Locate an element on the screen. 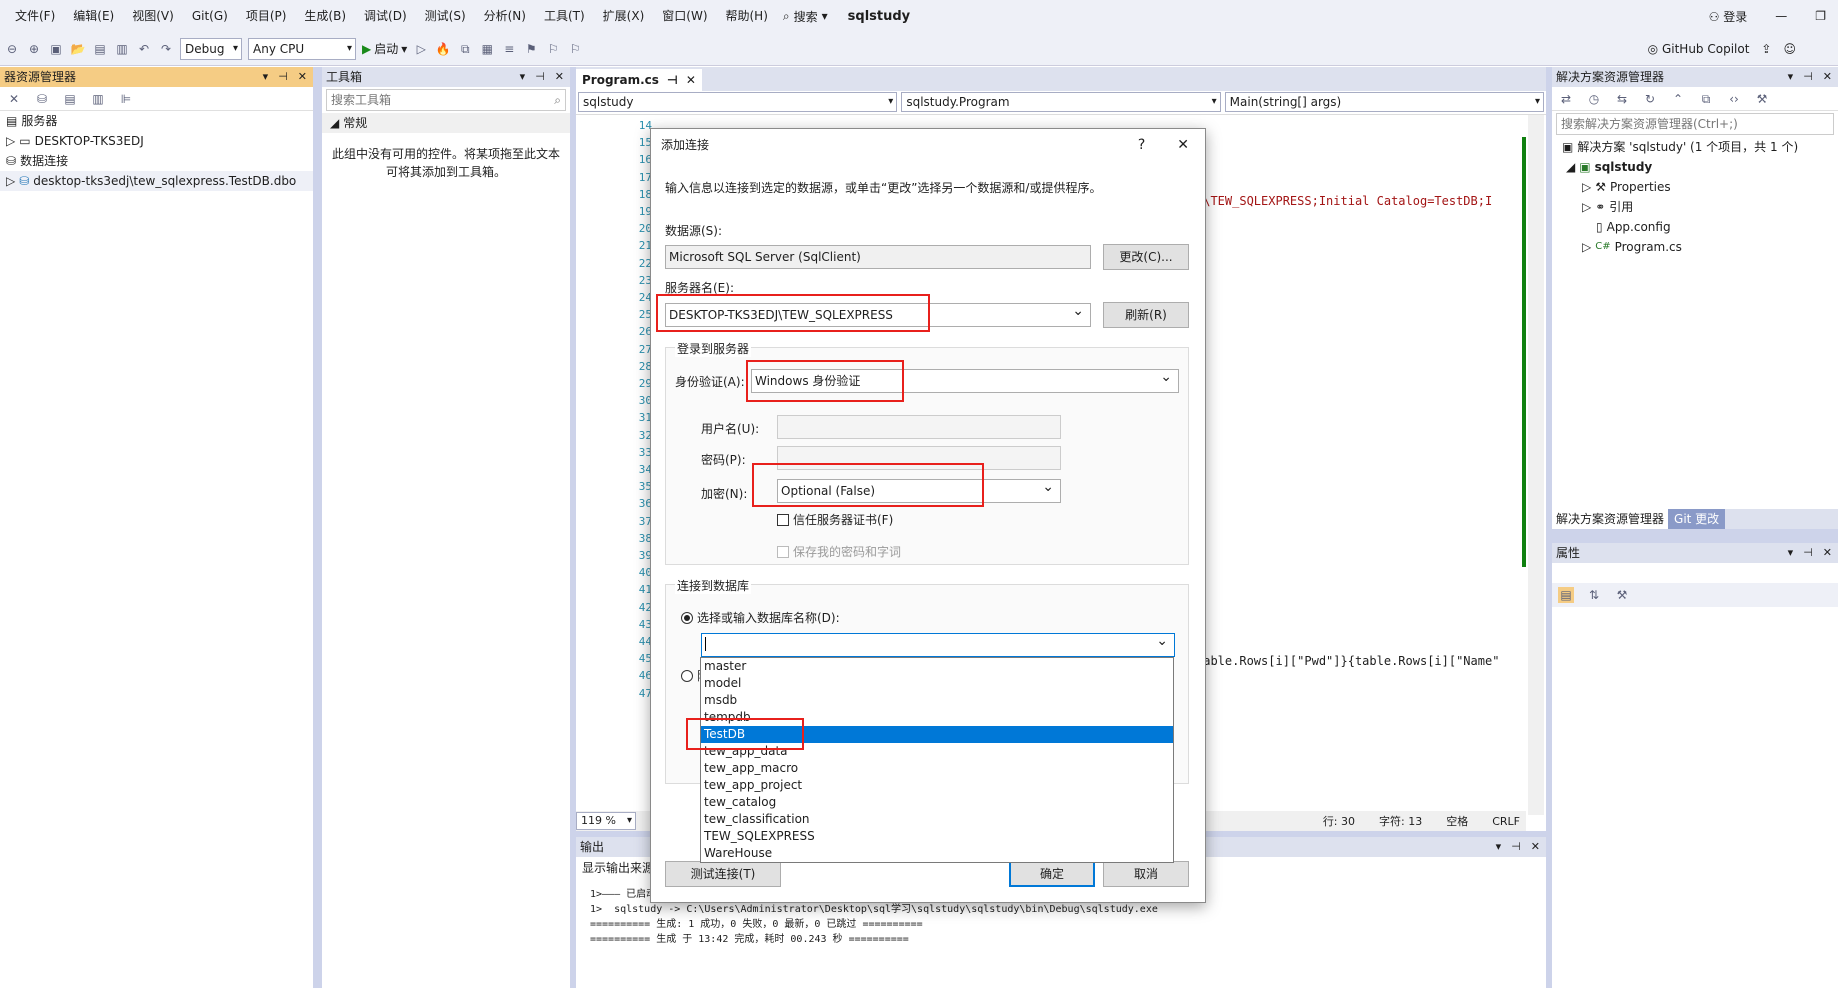 The height and width of the screenshot is (988, 1838). connect-server-icon: ▤ is located at coordinates (70, 99).